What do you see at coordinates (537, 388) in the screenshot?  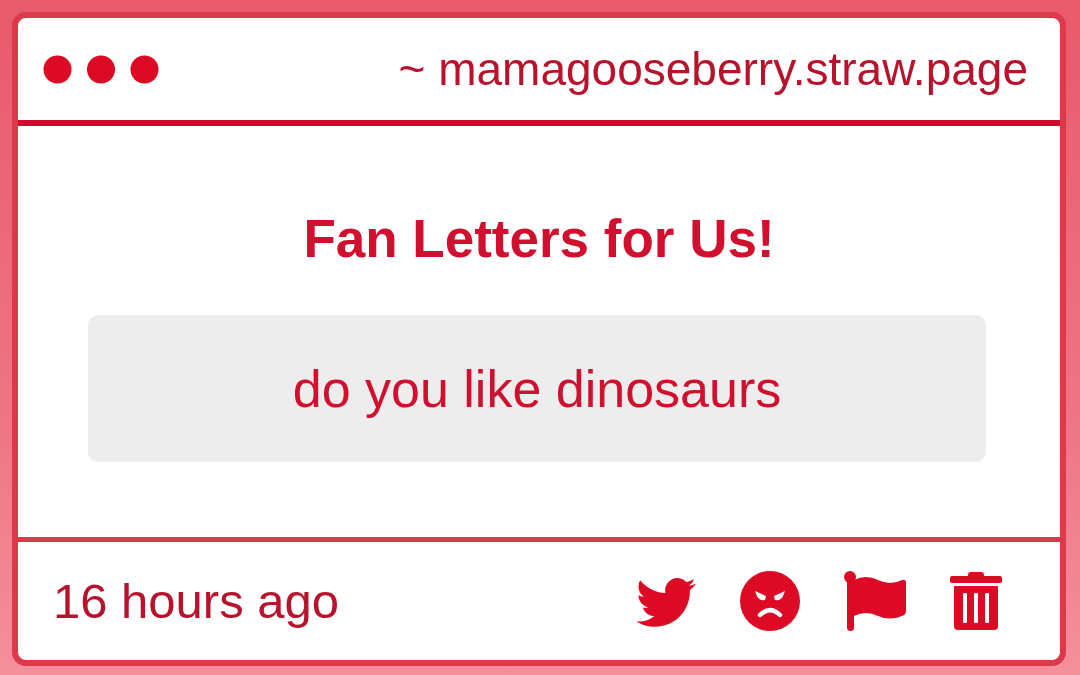 I see `message-text: do you like dinosaurs` at bounding box center [537, 388].